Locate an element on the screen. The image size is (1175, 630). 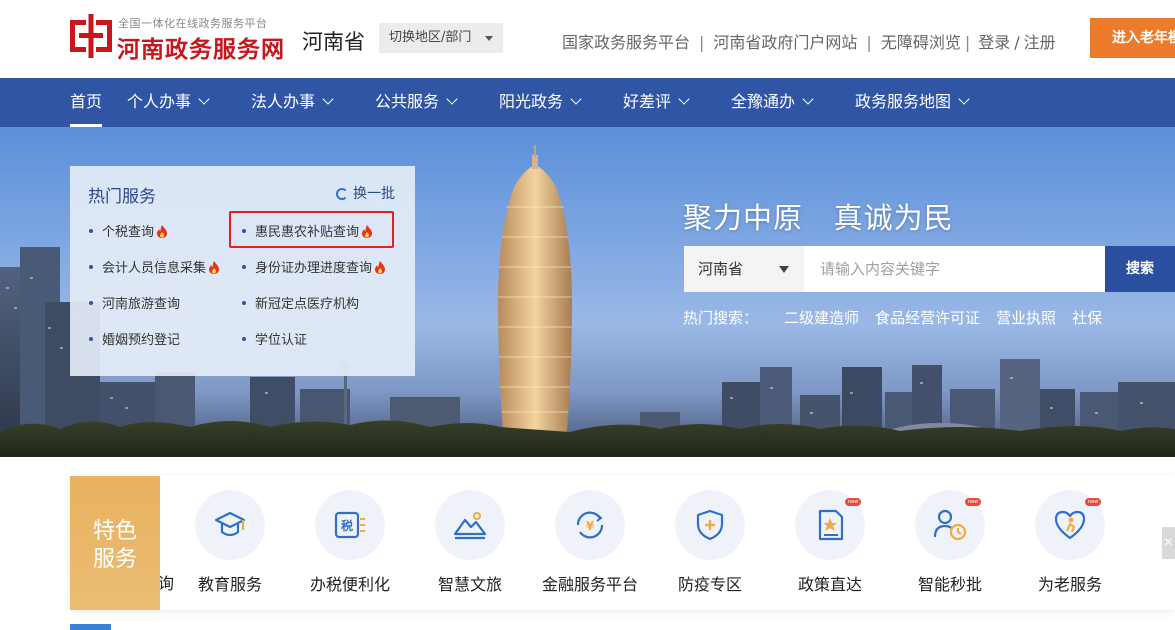
search-input is located at coordinates (954, 269).